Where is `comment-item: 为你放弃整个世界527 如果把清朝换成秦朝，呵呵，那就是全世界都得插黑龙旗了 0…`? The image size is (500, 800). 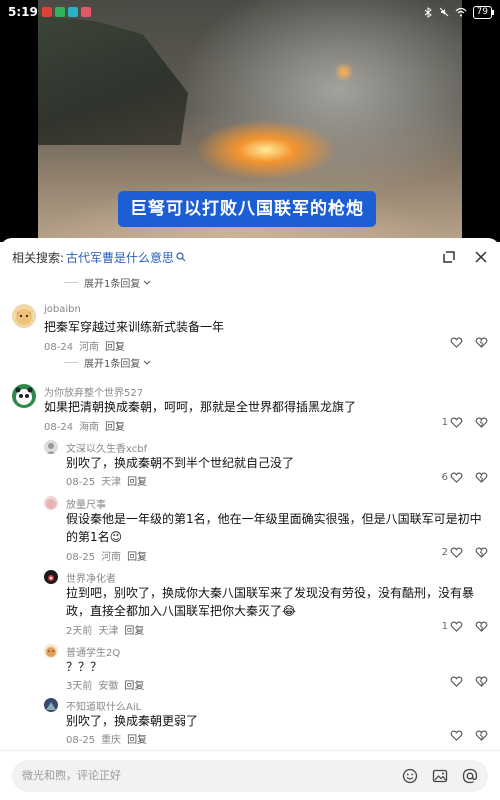 comment-item: 为你放弃整个世界527 如果把清朝换成秦朝，呵呵，那就是全世界都得插黑龙旗了 0… is located at coordinates (250, 407).